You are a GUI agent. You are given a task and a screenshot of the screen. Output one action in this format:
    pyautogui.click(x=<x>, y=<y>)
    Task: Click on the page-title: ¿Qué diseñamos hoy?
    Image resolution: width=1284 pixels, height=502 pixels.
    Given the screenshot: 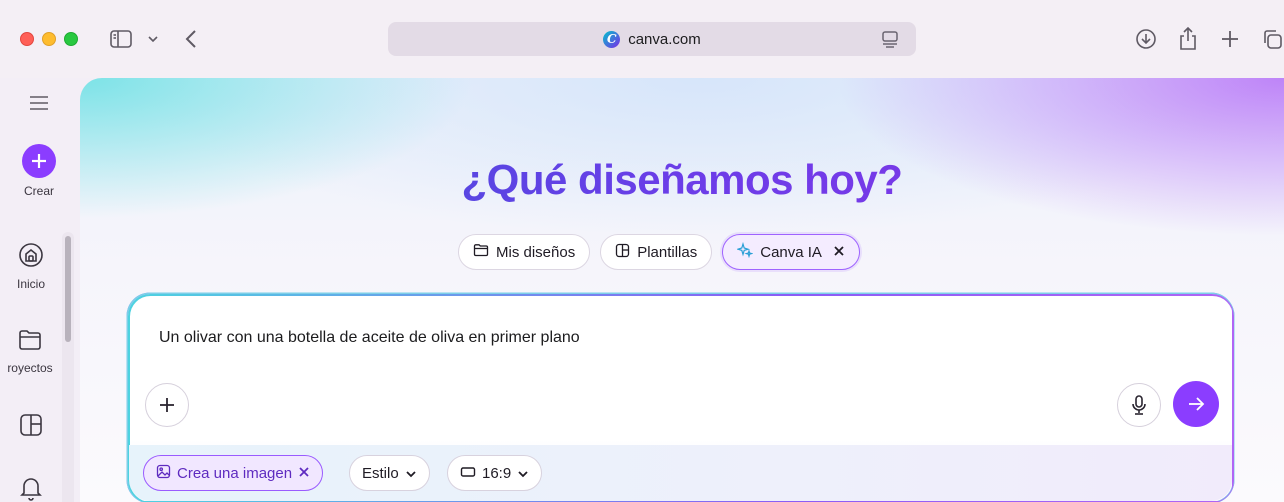 What is the action you would take?
    pyautogui.click(x=682, y=180)
    